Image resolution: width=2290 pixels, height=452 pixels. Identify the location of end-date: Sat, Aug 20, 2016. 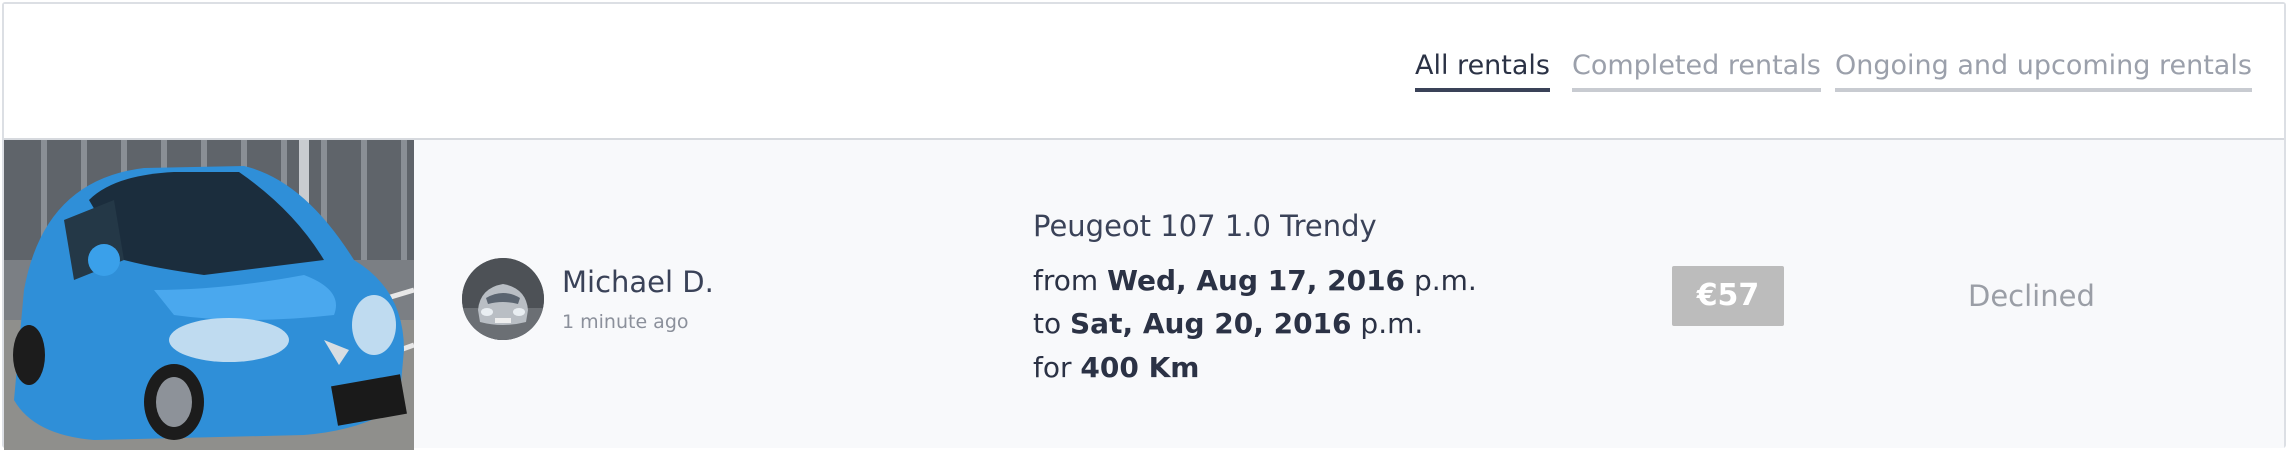
(1211, 323).